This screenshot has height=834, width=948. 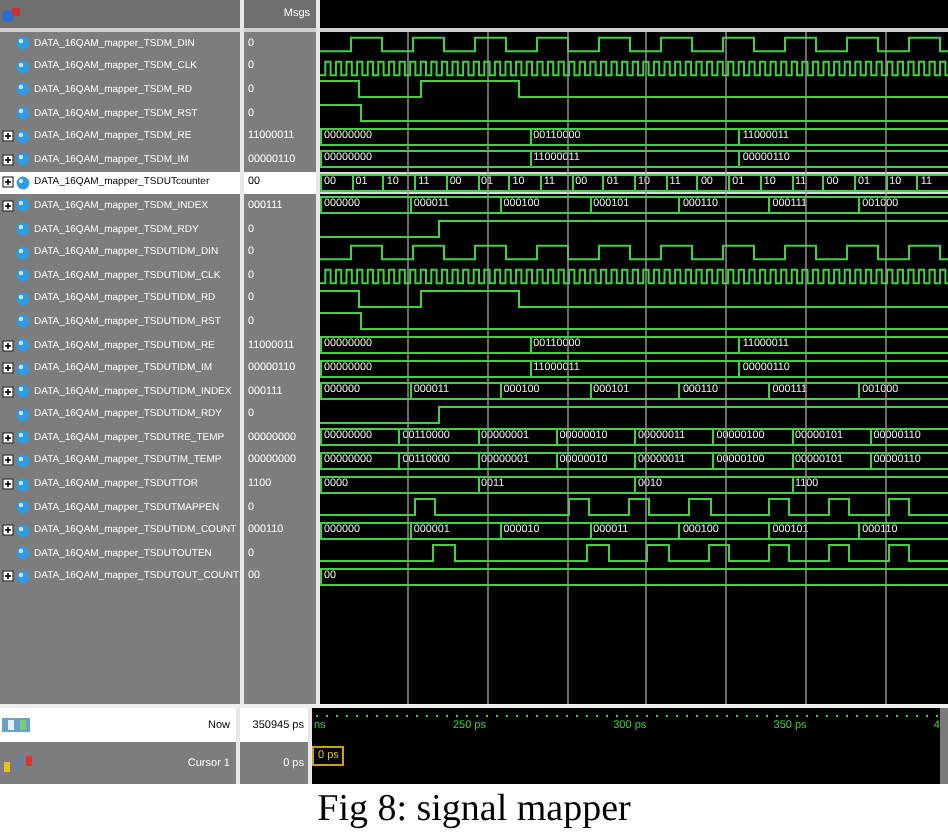 What do you see at coordinates (12, 14) in the screenshot?
I see `wave-icon` at bounding box center [12, 14].